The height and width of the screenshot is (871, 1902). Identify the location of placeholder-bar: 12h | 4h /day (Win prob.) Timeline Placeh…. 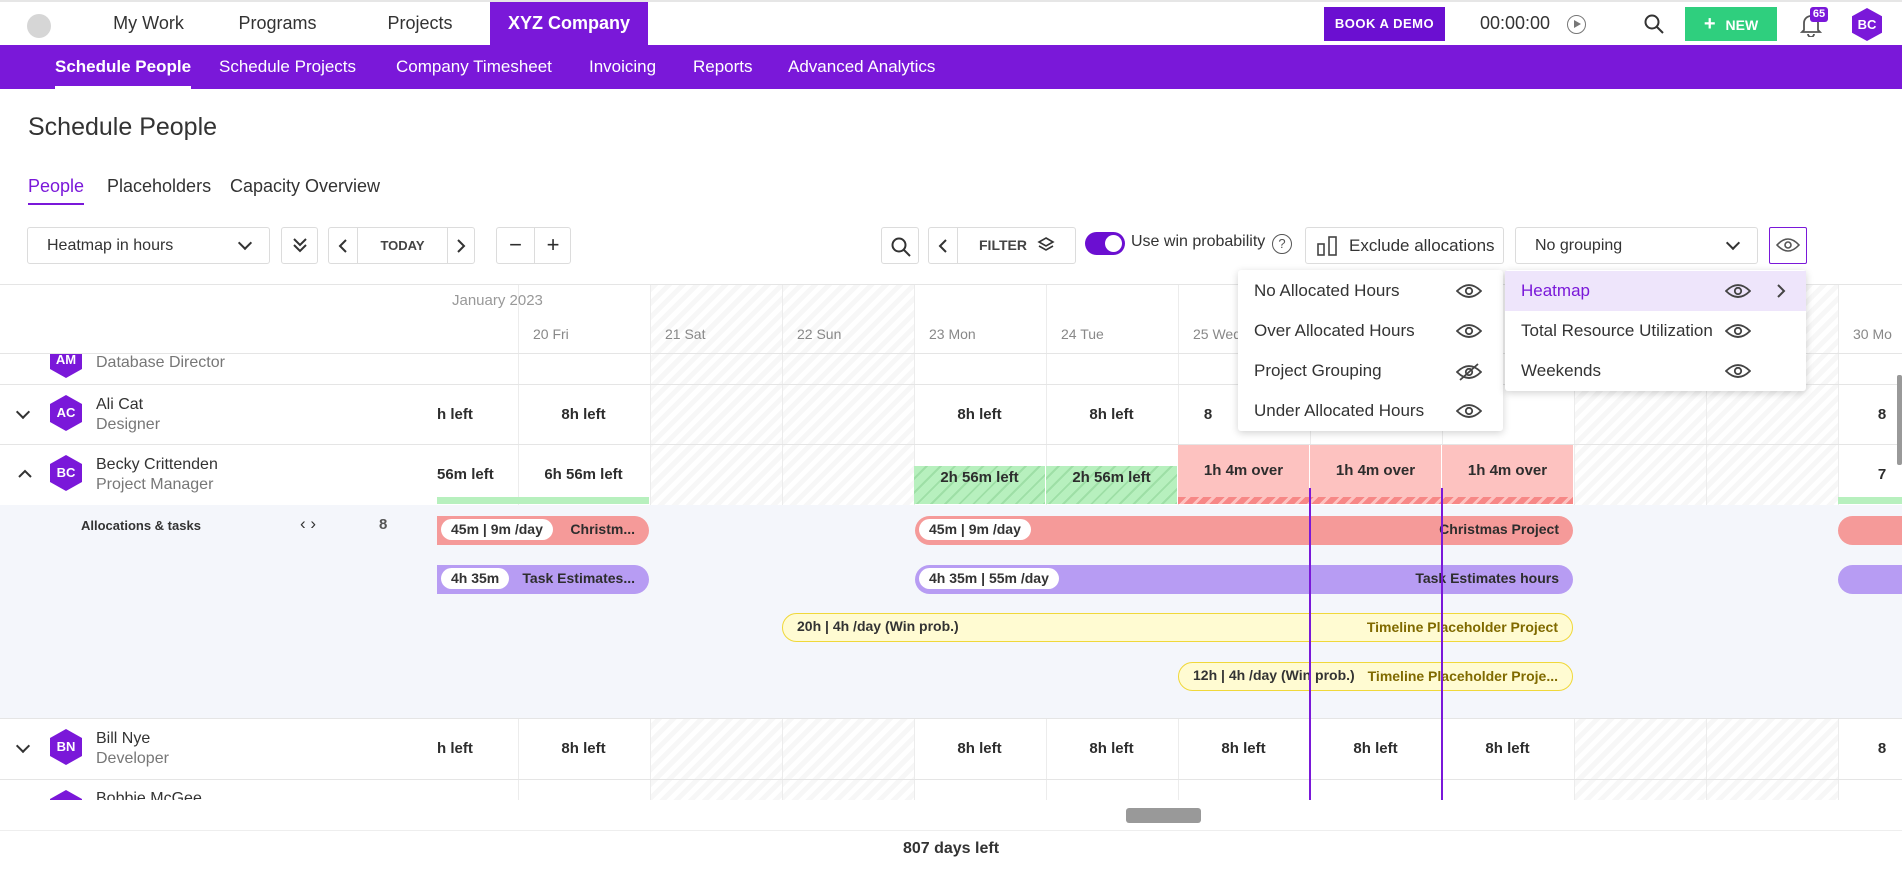
(1375, 676).